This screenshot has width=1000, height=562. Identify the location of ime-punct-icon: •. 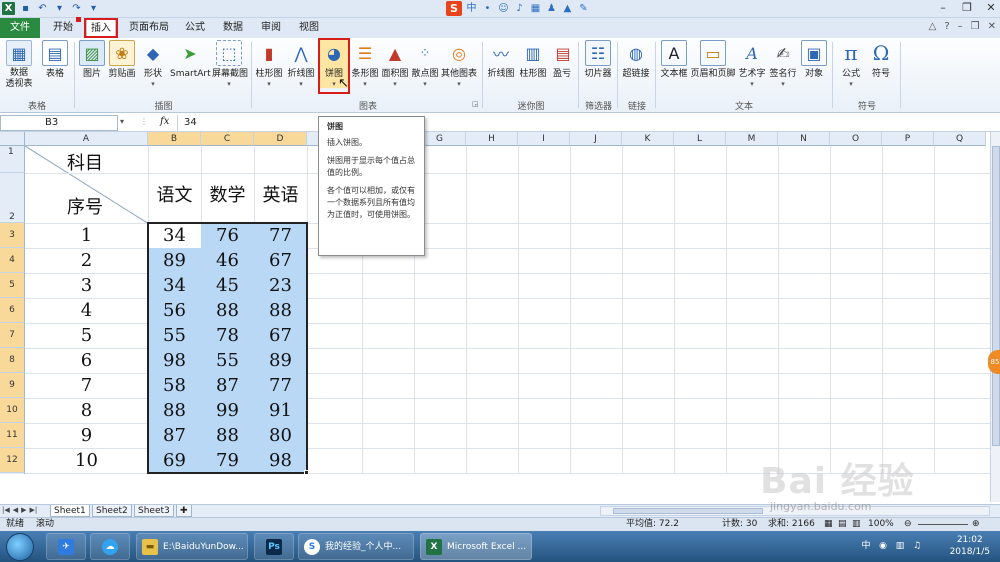
(487, 8).